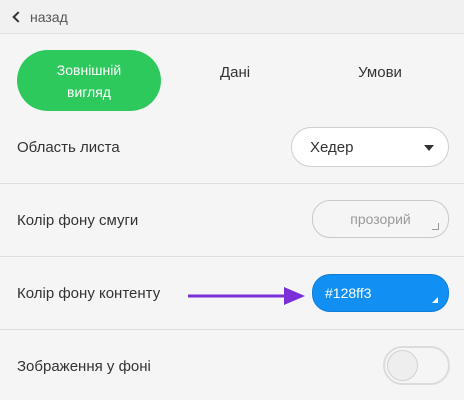 The image size is (464, 400). I want to click on tab-conditions-label: Умови, so click(380, 72).